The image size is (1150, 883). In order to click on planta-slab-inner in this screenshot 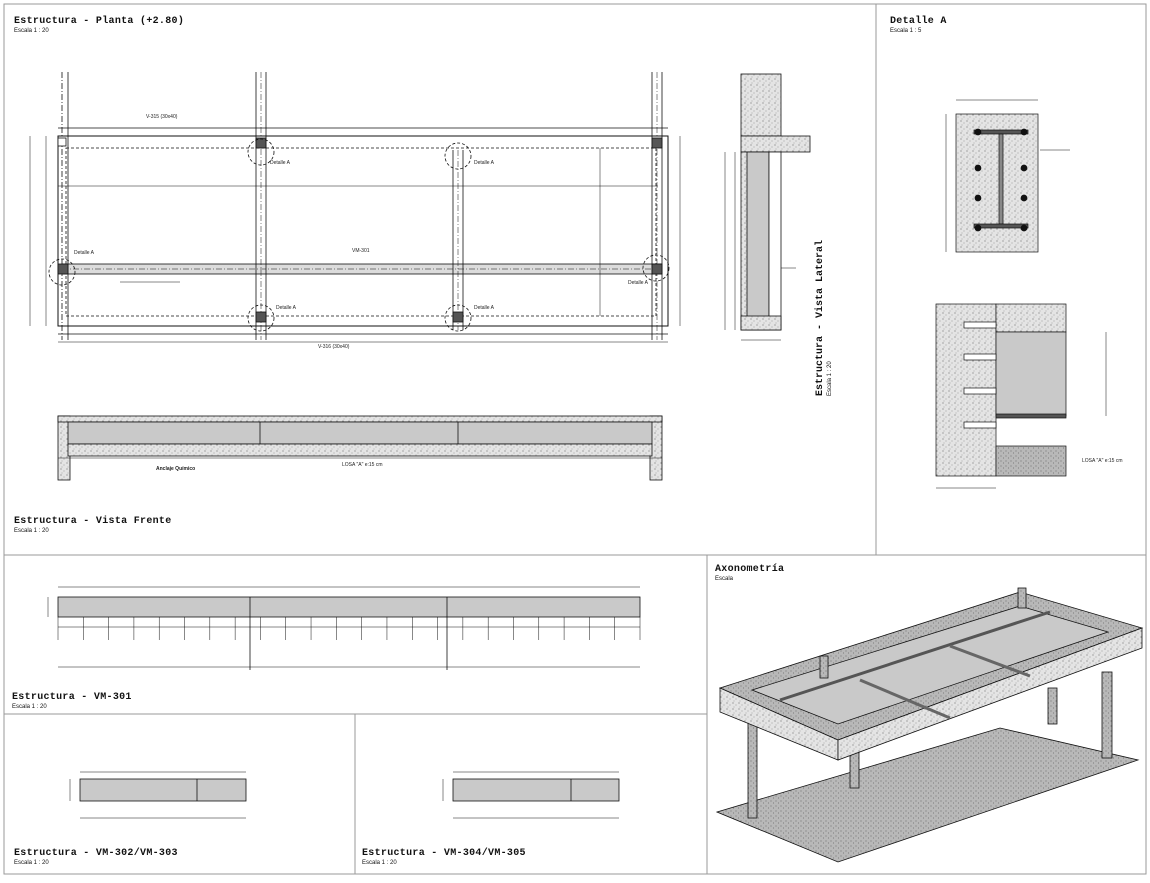, I will do `click(361, 232)`.